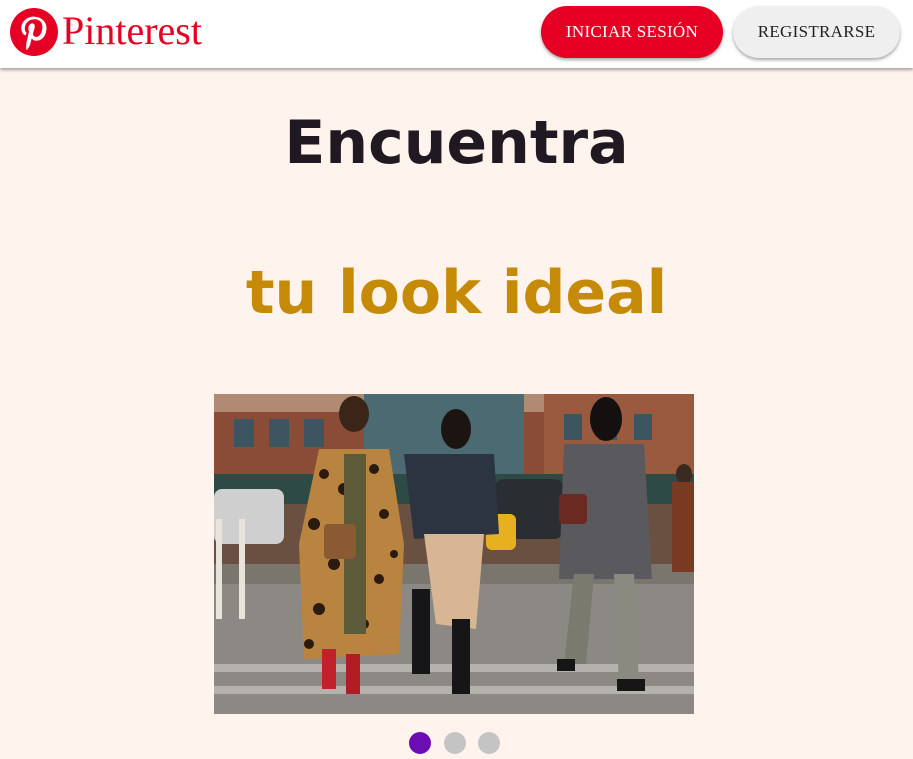 The image size is (913, 759). I want to click on brand-name: Pinterest, so click(132, 31).